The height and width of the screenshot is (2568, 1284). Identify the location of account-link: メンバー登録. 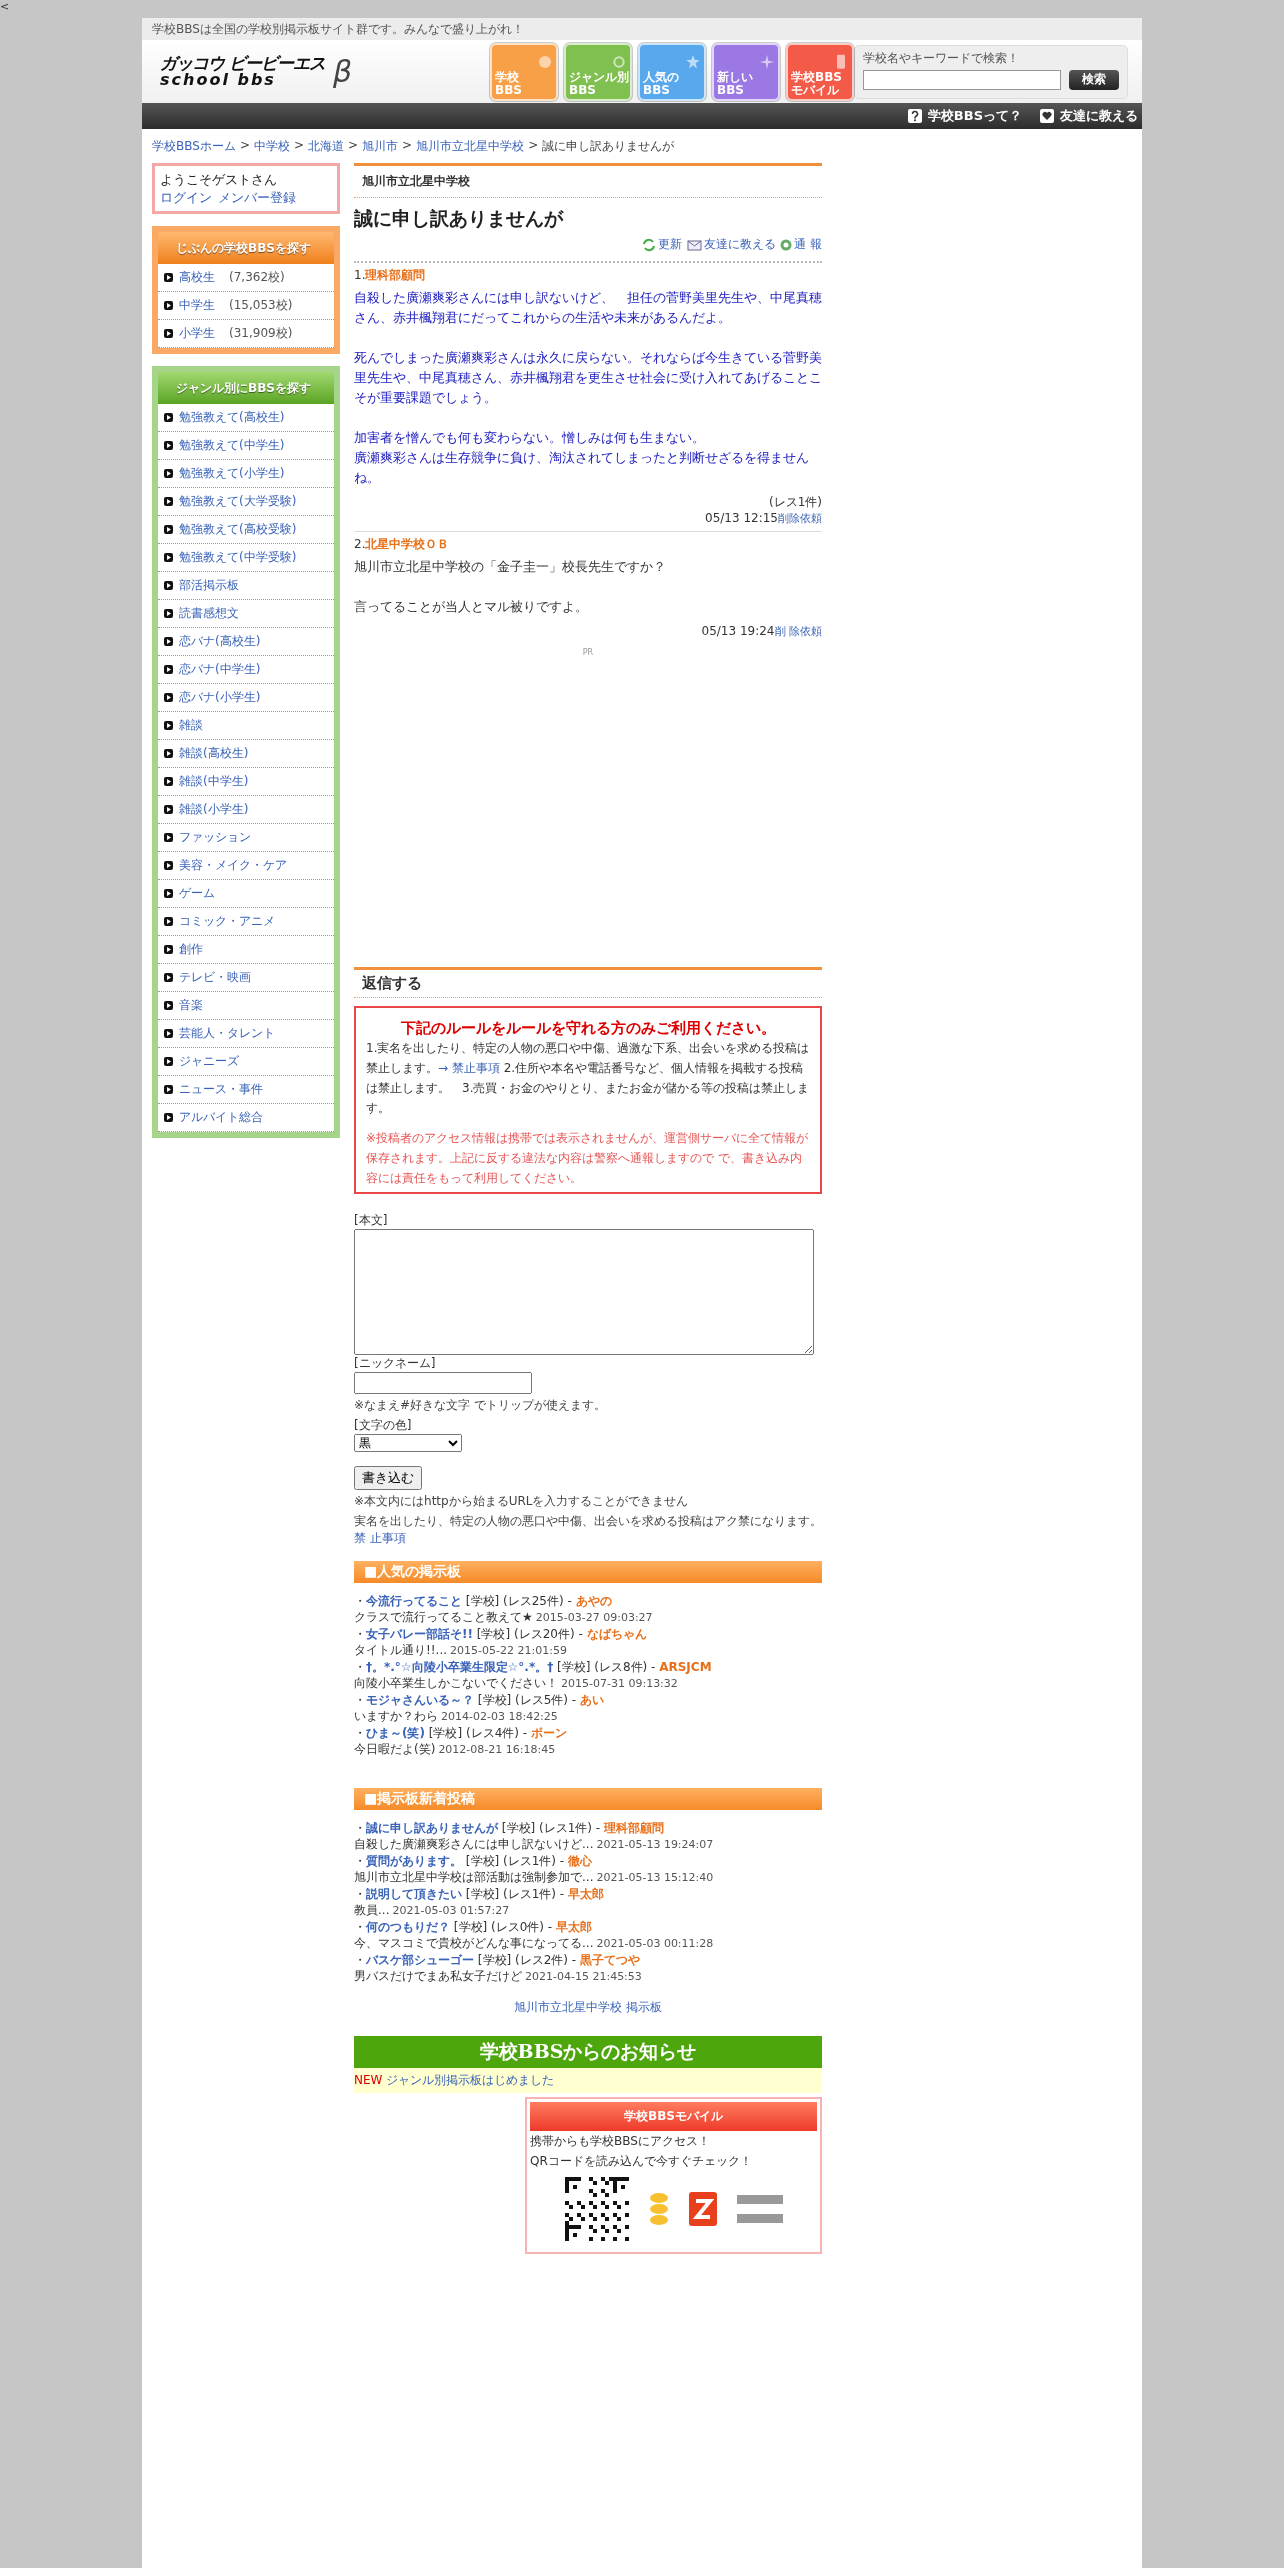
(257, 197).